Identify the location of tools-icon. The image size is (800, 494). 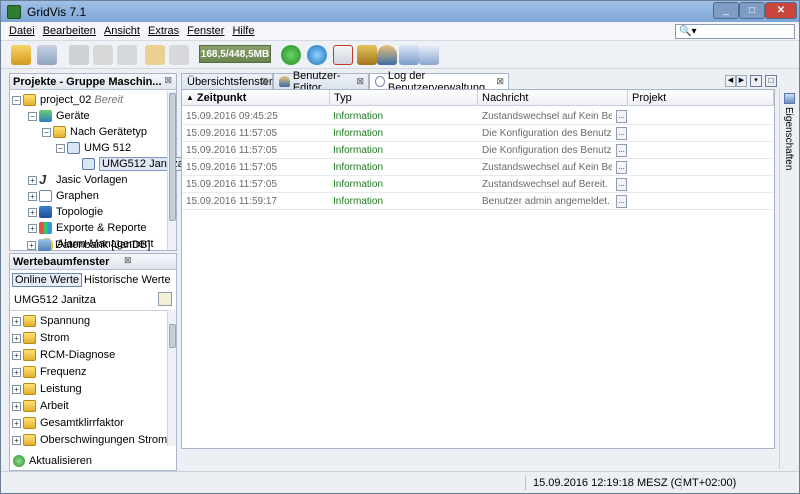
(367, 55).